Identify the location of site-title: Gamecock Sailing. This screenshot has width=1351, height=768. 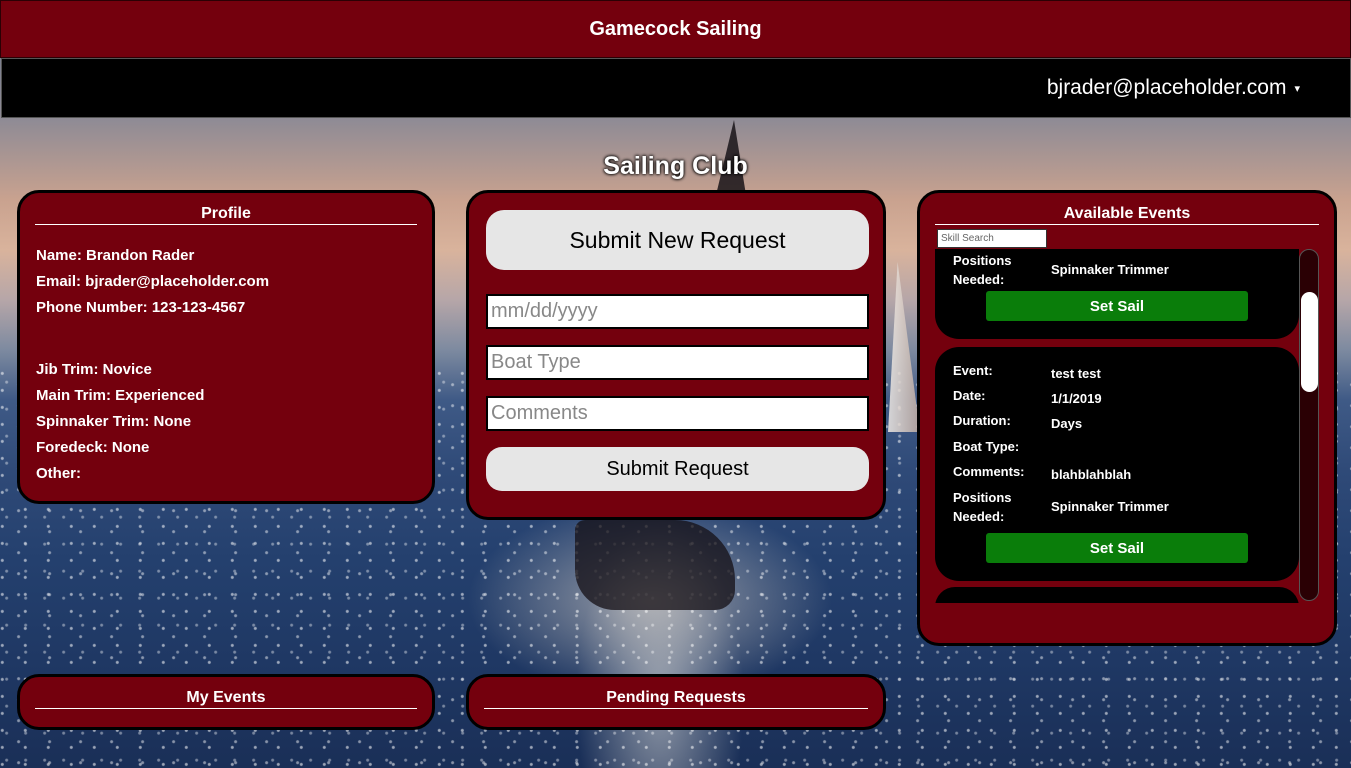
(675, 28).